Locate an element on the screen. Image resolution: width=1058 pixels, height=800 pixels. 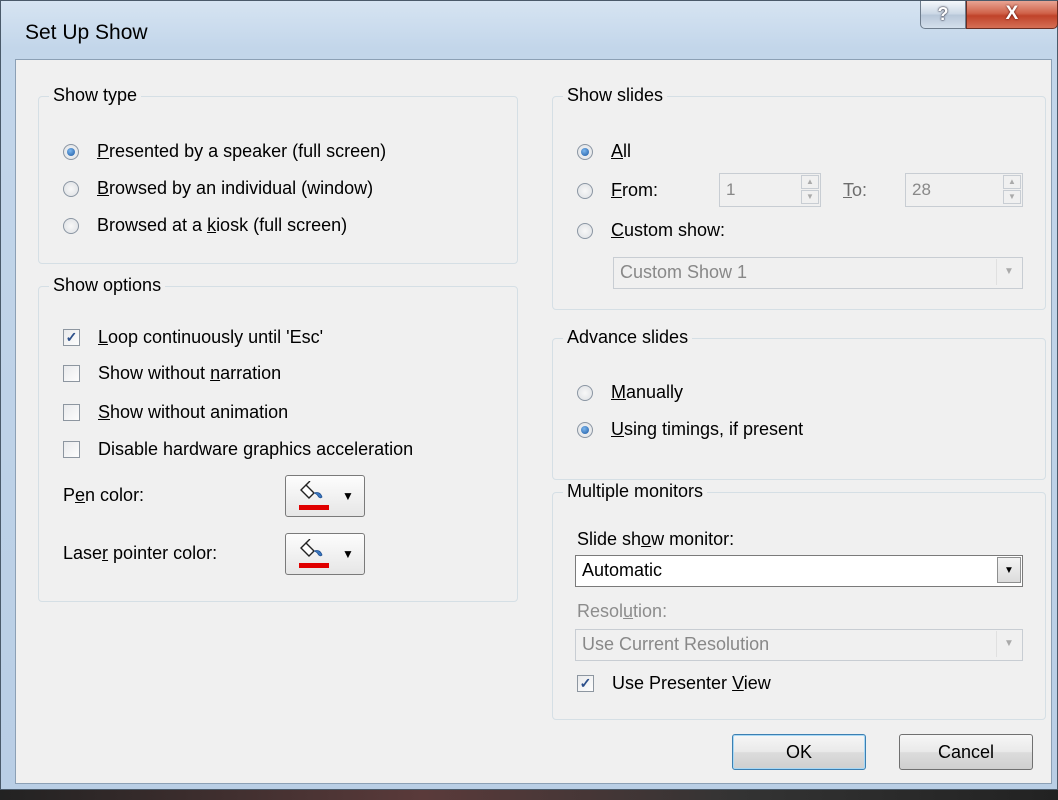
cancel-button: Cancel is located at coordinates (966, 752).